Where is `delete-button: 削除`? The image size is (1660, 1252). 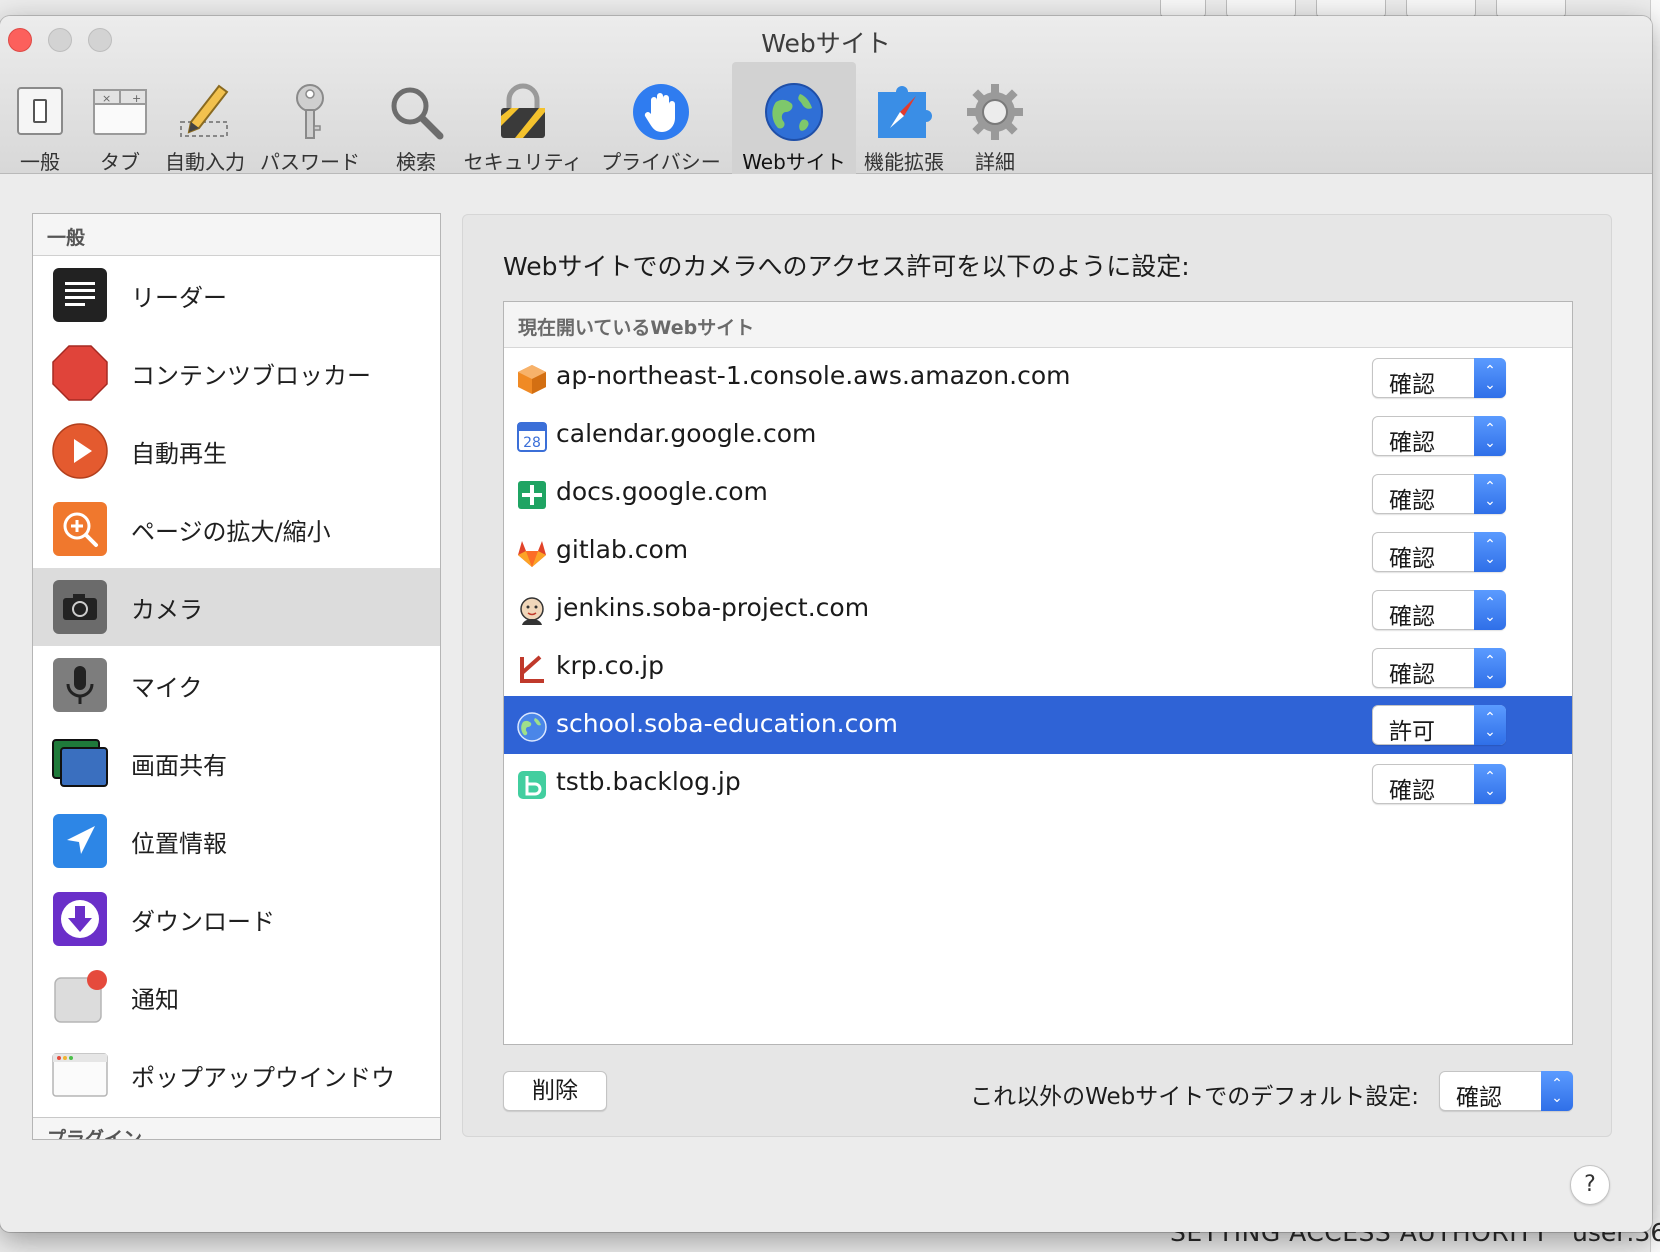 delete-button: 削除 is located at coordinates (555, 1091).